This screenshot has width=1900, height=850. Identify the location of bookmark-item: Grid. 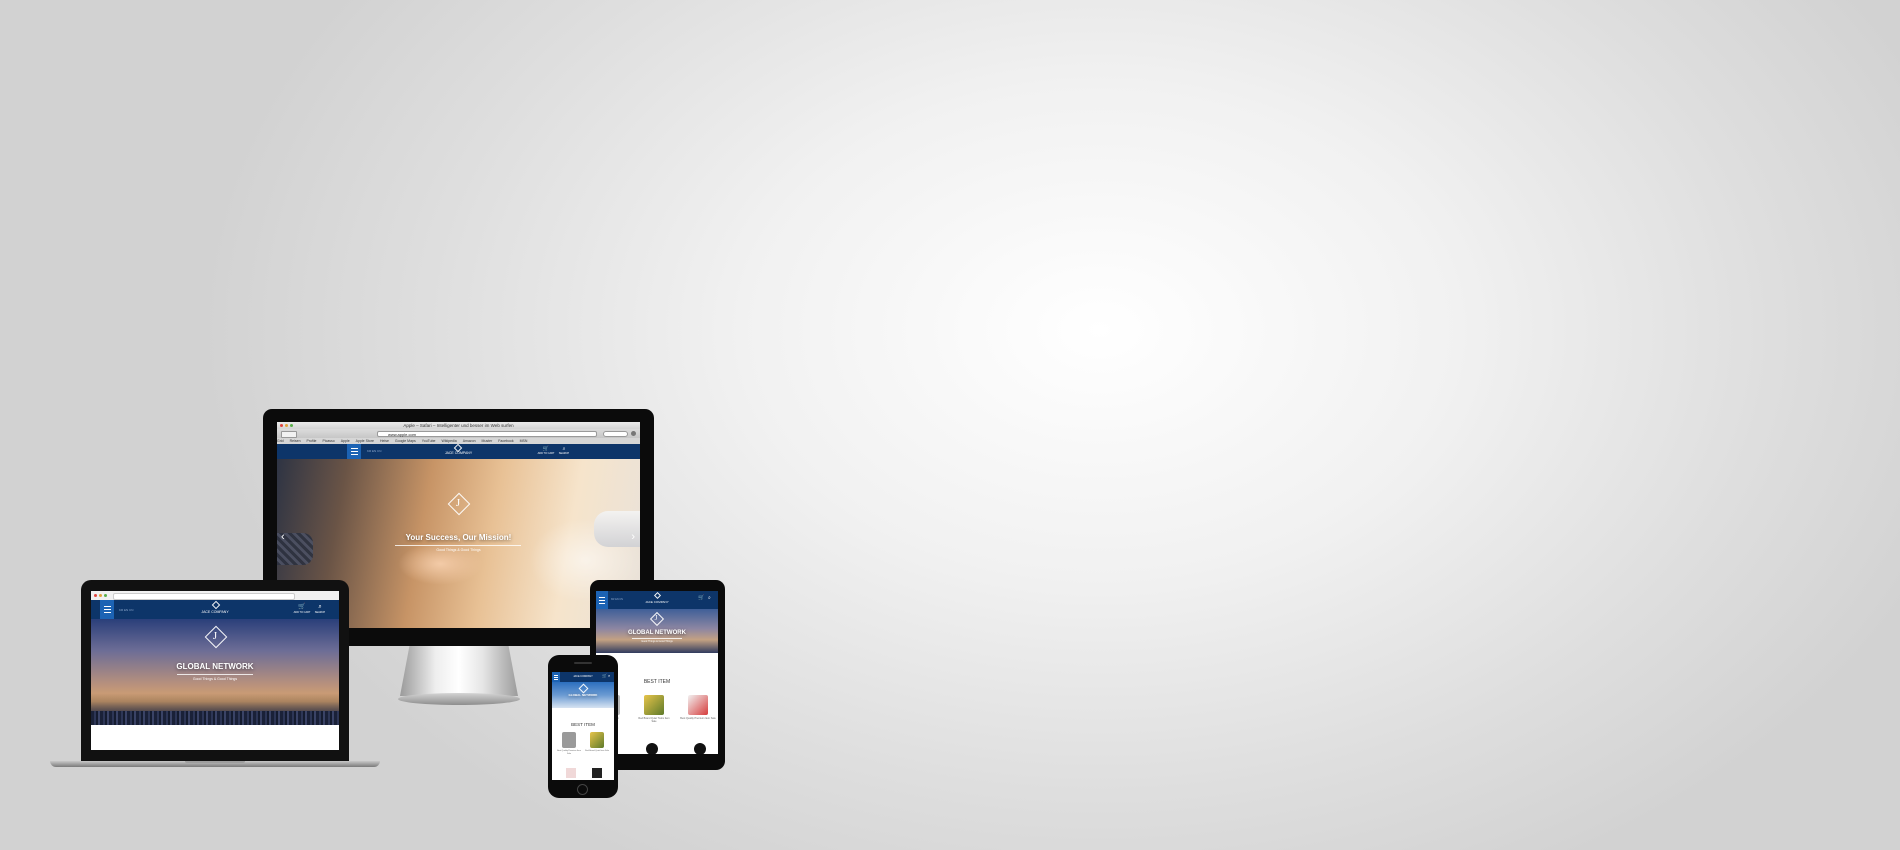
(280, 441).